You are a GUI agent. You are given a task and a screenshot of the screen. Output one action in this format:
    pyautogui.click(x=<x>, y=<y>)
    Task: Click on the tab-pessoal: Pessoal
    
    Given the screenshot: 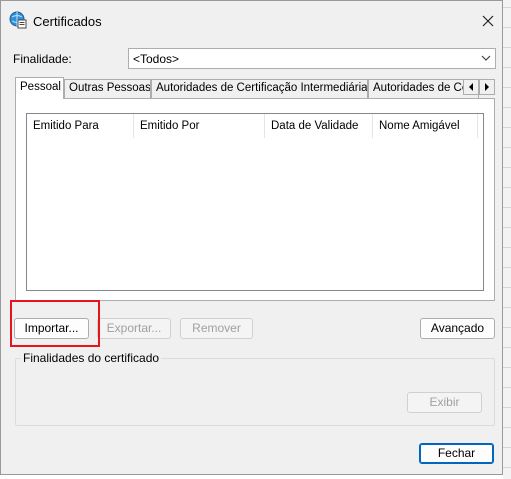 What is the action you would take?
    pyautogui.click(x=39, y=88)
    